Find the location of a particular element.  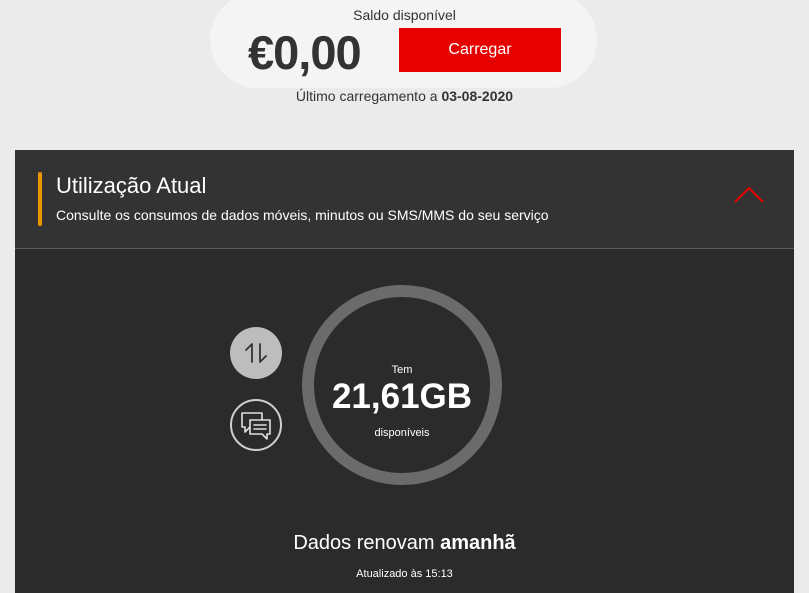

ring-post-label: disponíveis is located at coordinates (402, 433).